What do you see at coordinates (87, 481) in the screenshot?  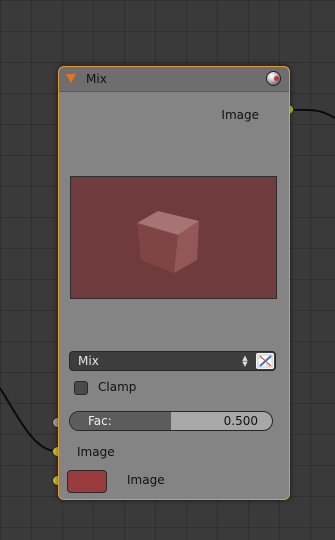 I see `color-swatch` at bounding box center [87, 481].